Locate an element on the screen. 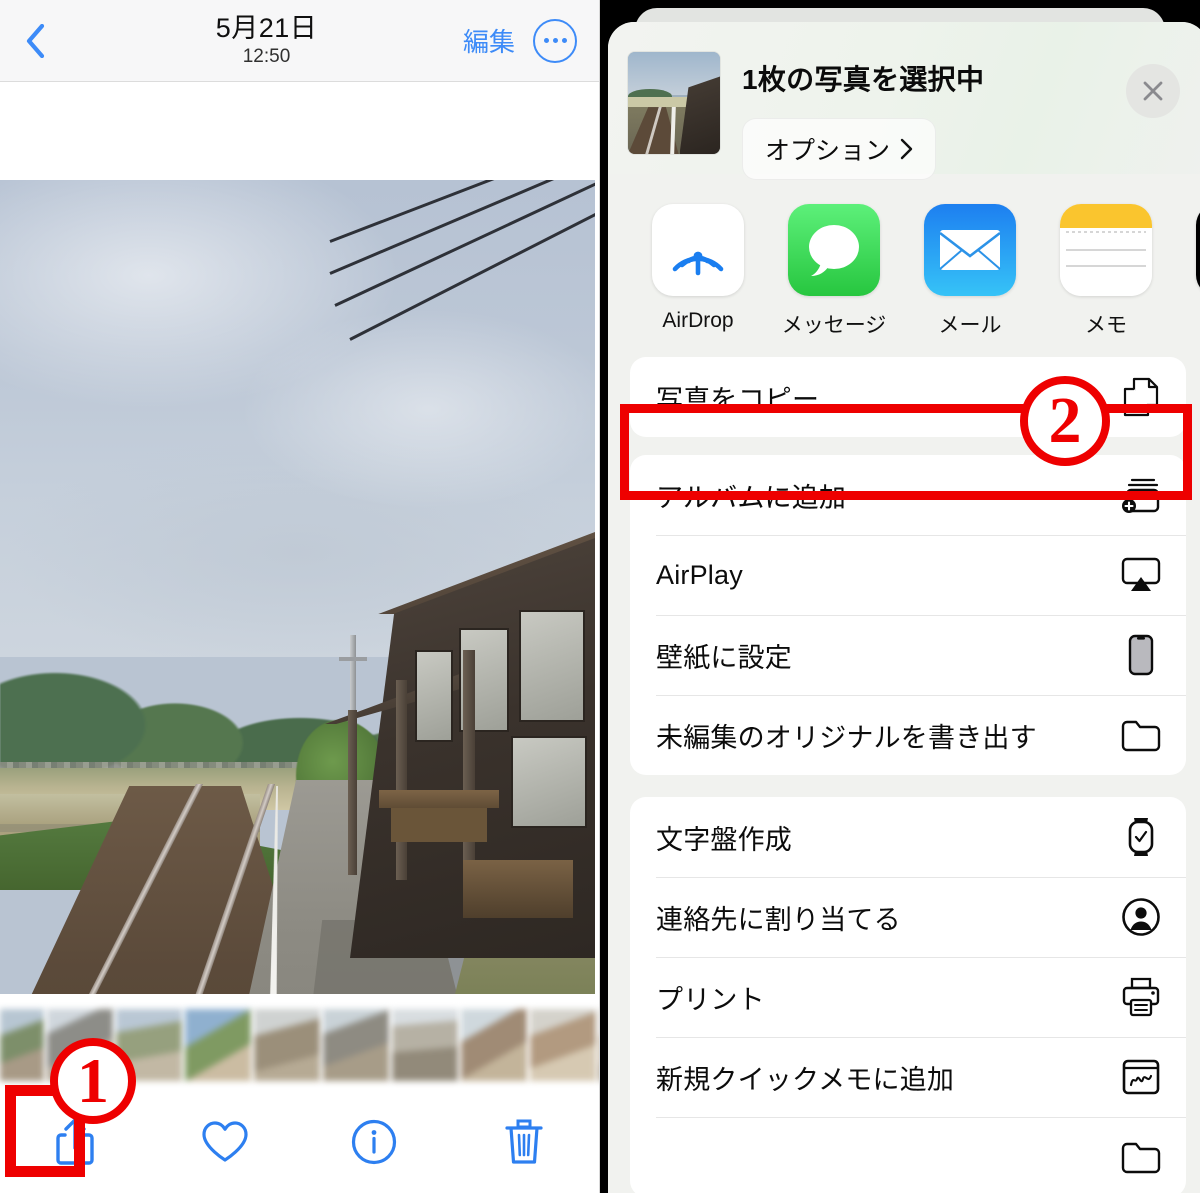  share-apps-row: AirDrop メッセージ メール メモ is located at coordinates (904, 265).